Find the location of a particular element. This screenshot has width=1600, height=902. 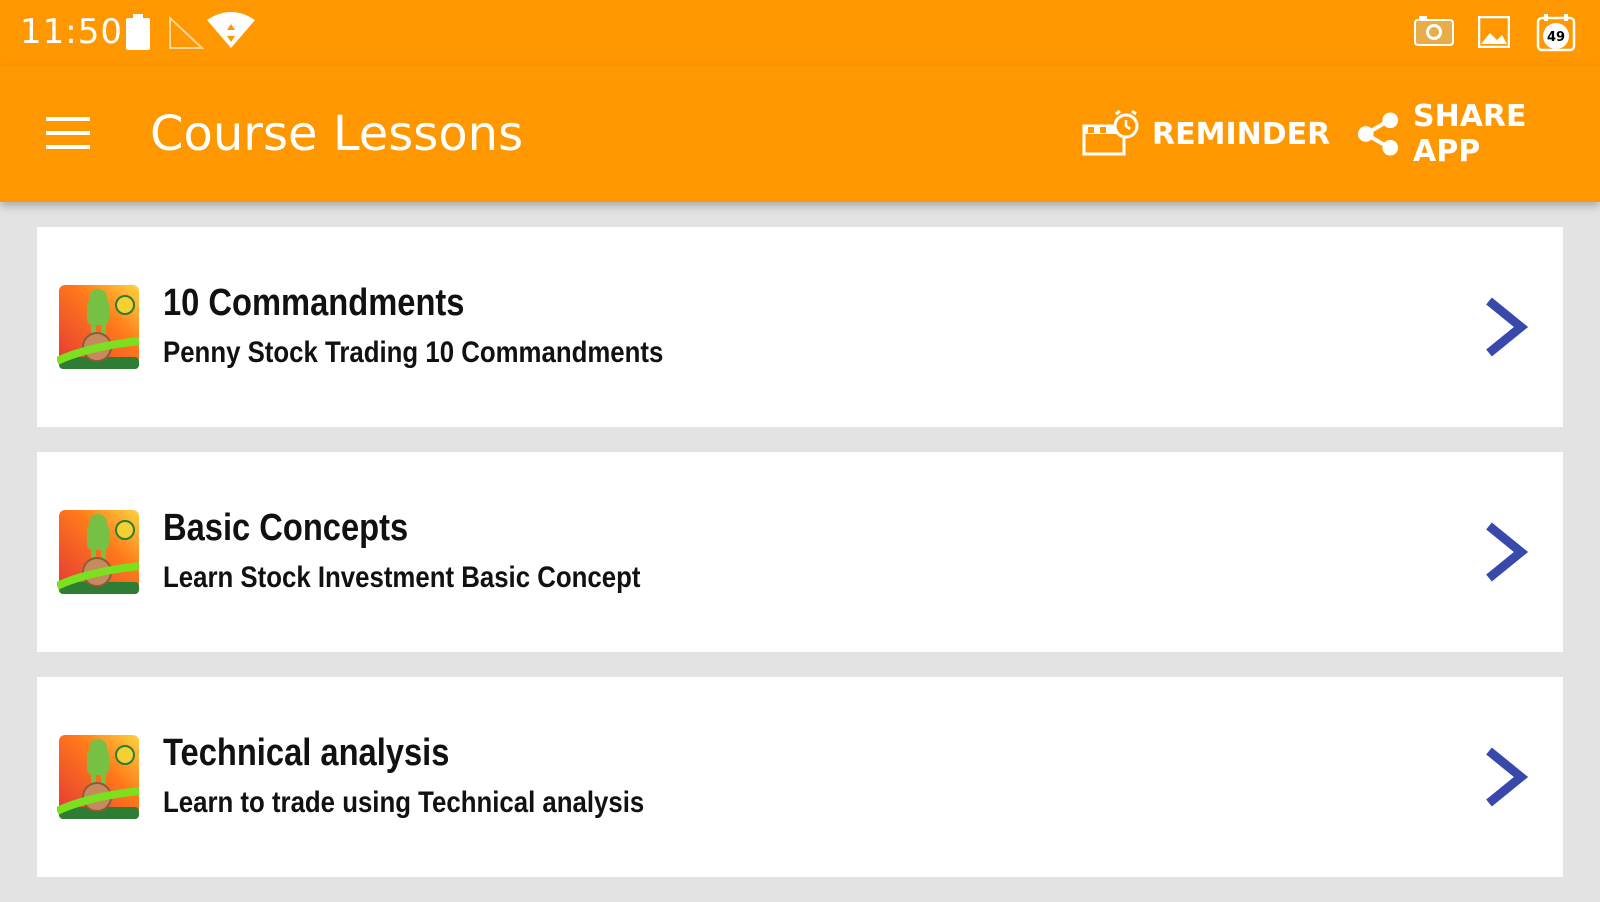

lesson-subtitle: Learn Stock Investment Basic Concept is located at coordinates (402, 577).